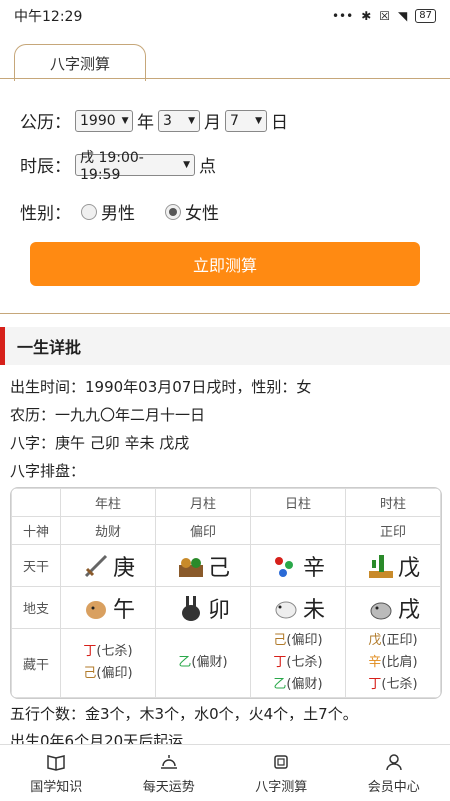 The height and width of the screenshot is (801, 450). I want to click on battery-icon: 87, so click(425, 16).